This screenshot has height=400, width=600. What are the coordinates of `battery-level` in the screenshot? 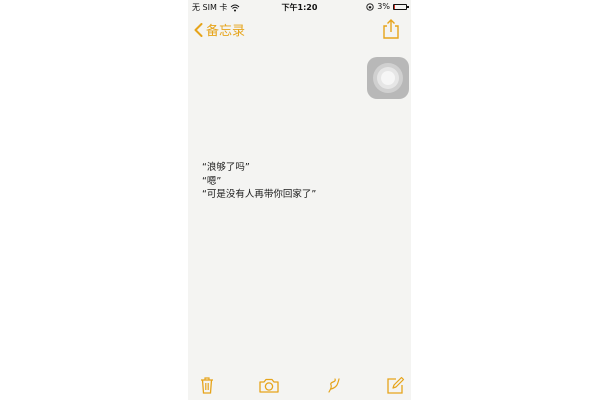 It's located at (394, 6).